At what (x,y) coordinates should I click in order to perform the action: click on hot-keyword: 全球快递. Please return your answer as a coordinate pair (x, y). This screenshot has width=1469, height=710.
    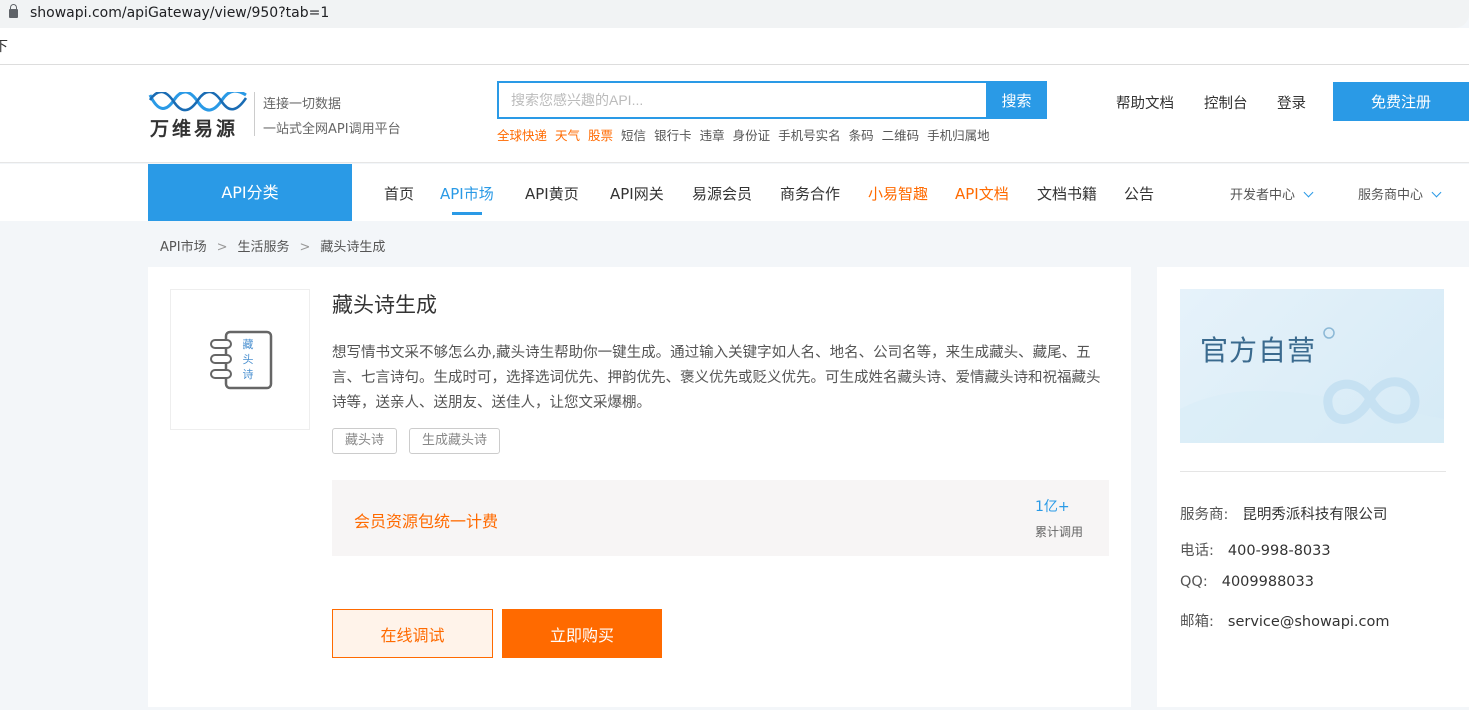
    Looking at the image, I should click on (522, 135).